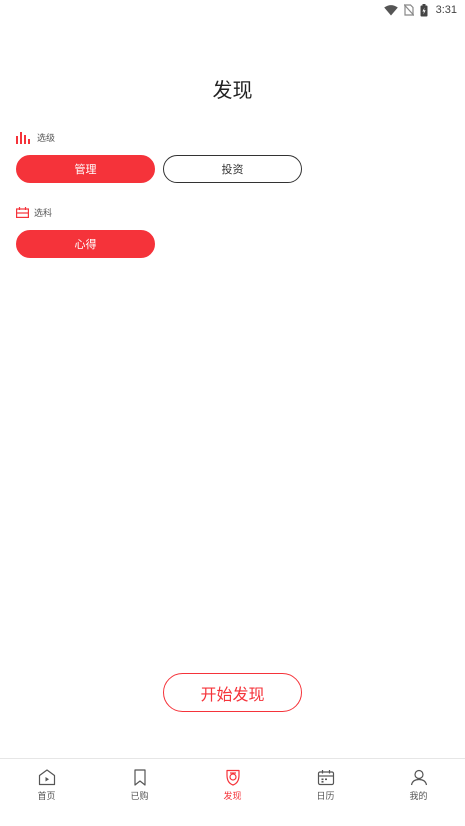 This screenshot has height=826, width=465. Describe the element at coordinates (446, 10) in the screenshot. I see `status-time: 3:31` at that location.